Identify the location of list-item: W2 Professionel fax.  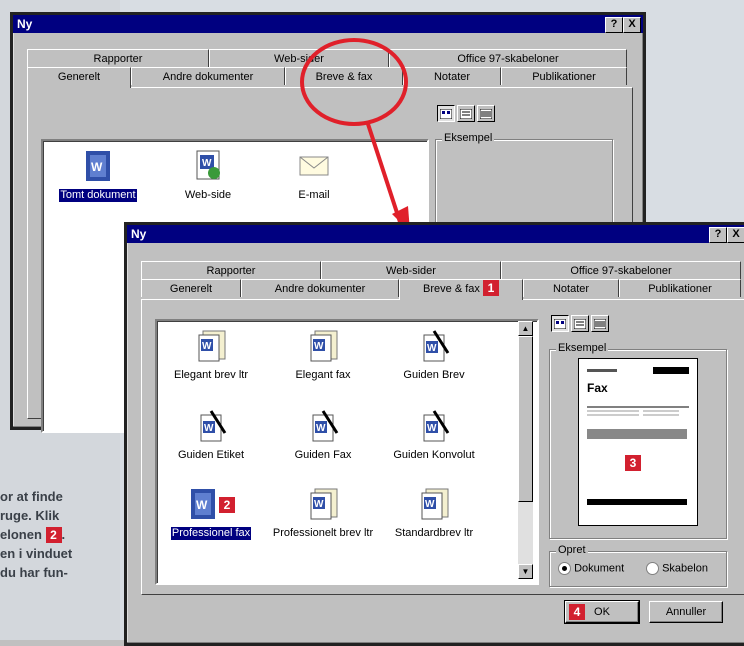
(211, 514).